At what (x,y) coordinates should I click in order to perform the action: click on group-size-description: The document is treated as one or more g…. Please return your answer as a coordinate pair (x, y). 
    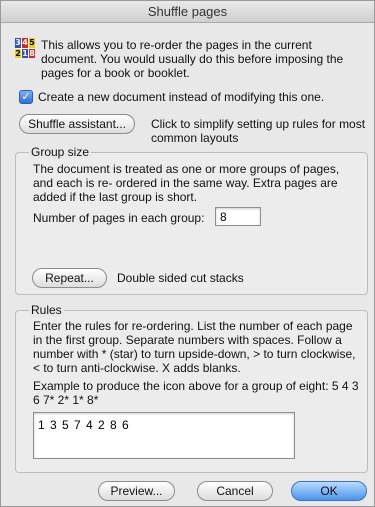
    Looking at the image, I should click on (186, 183).